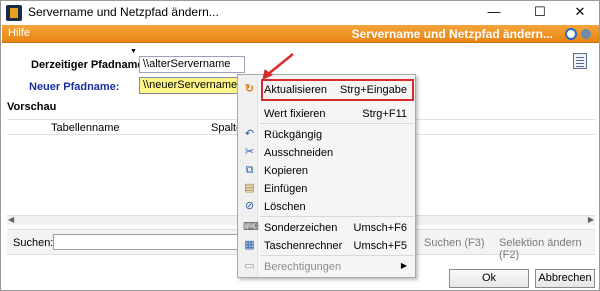 The height and width of the screenshot is (291, 600). I want to click on permissions-icon: ▭, so click(249, 266).